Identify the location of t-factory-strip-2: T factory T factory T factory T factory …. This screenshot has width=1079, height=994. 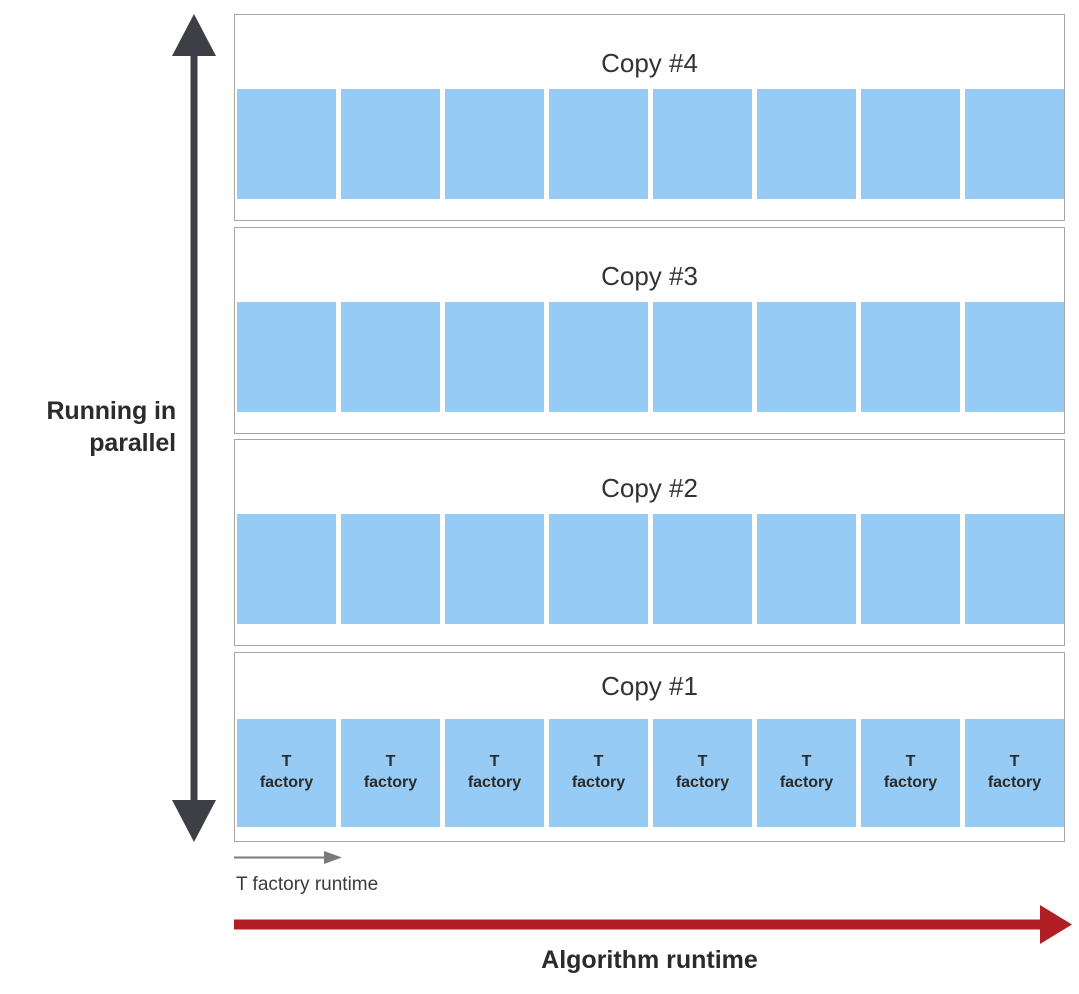
(652, 569).